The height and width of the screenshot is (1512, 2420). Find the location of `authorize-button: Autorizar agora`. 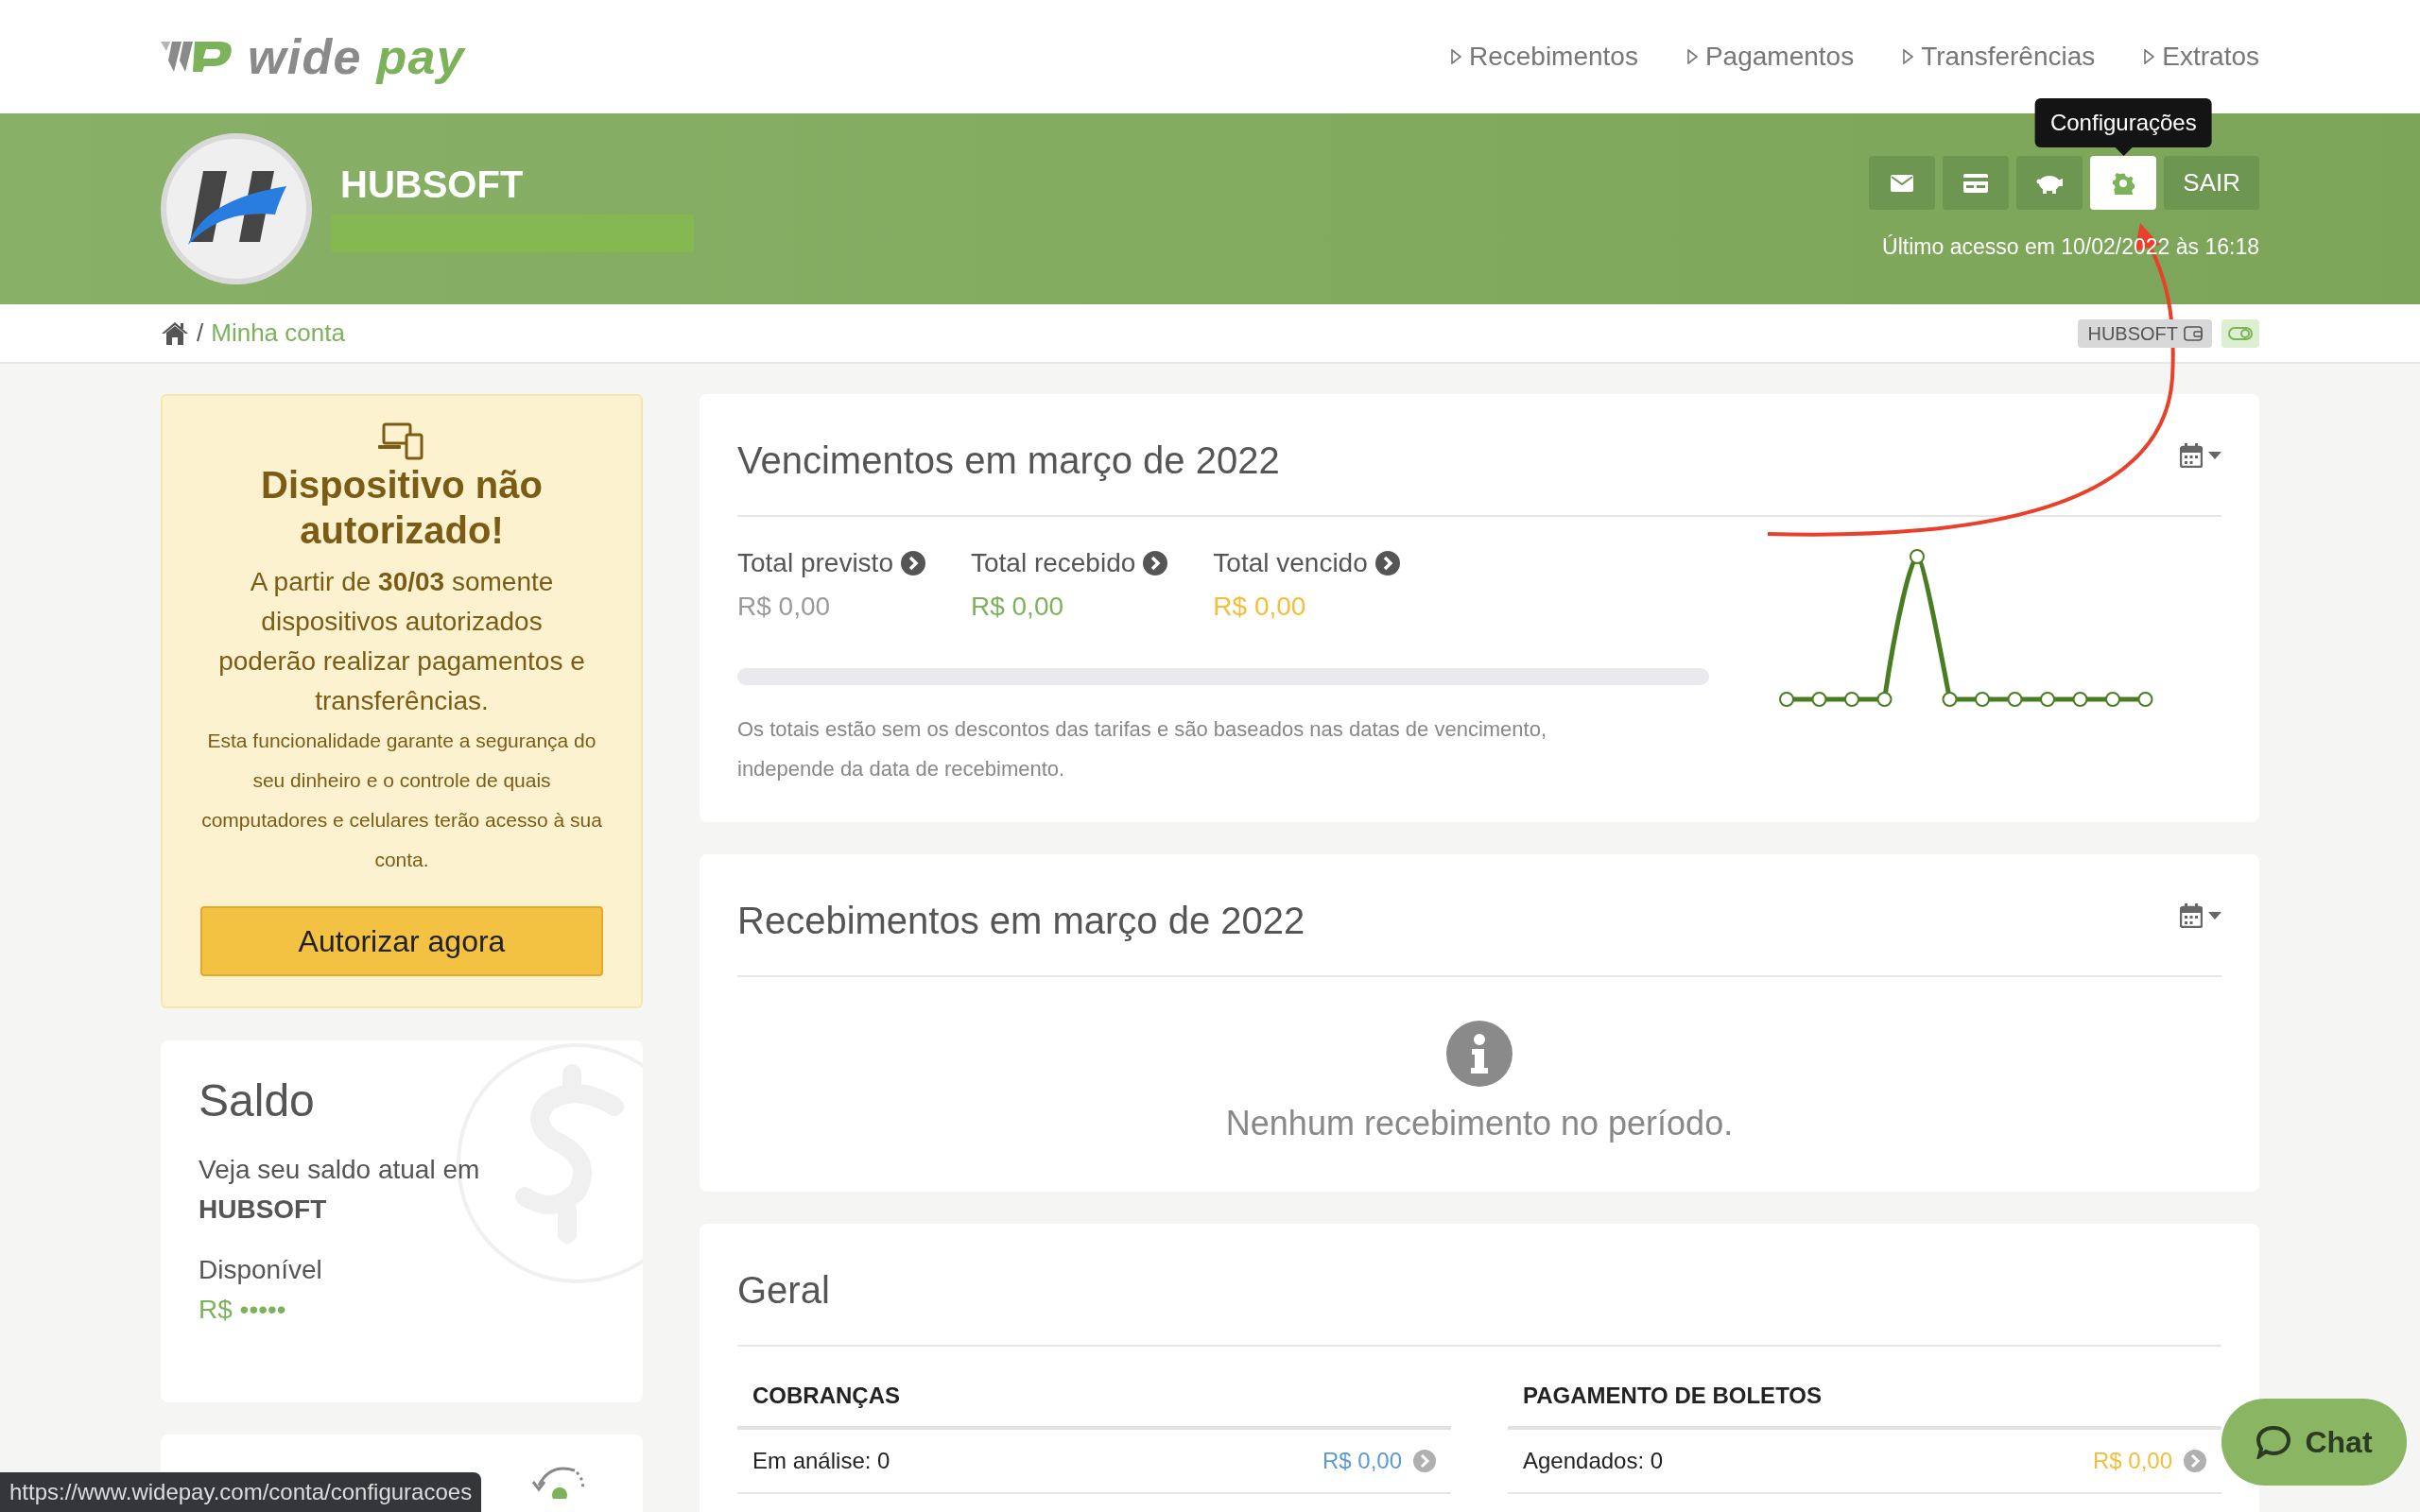

authorize-button: Autorizar agora is located at coordinates (401, 941).